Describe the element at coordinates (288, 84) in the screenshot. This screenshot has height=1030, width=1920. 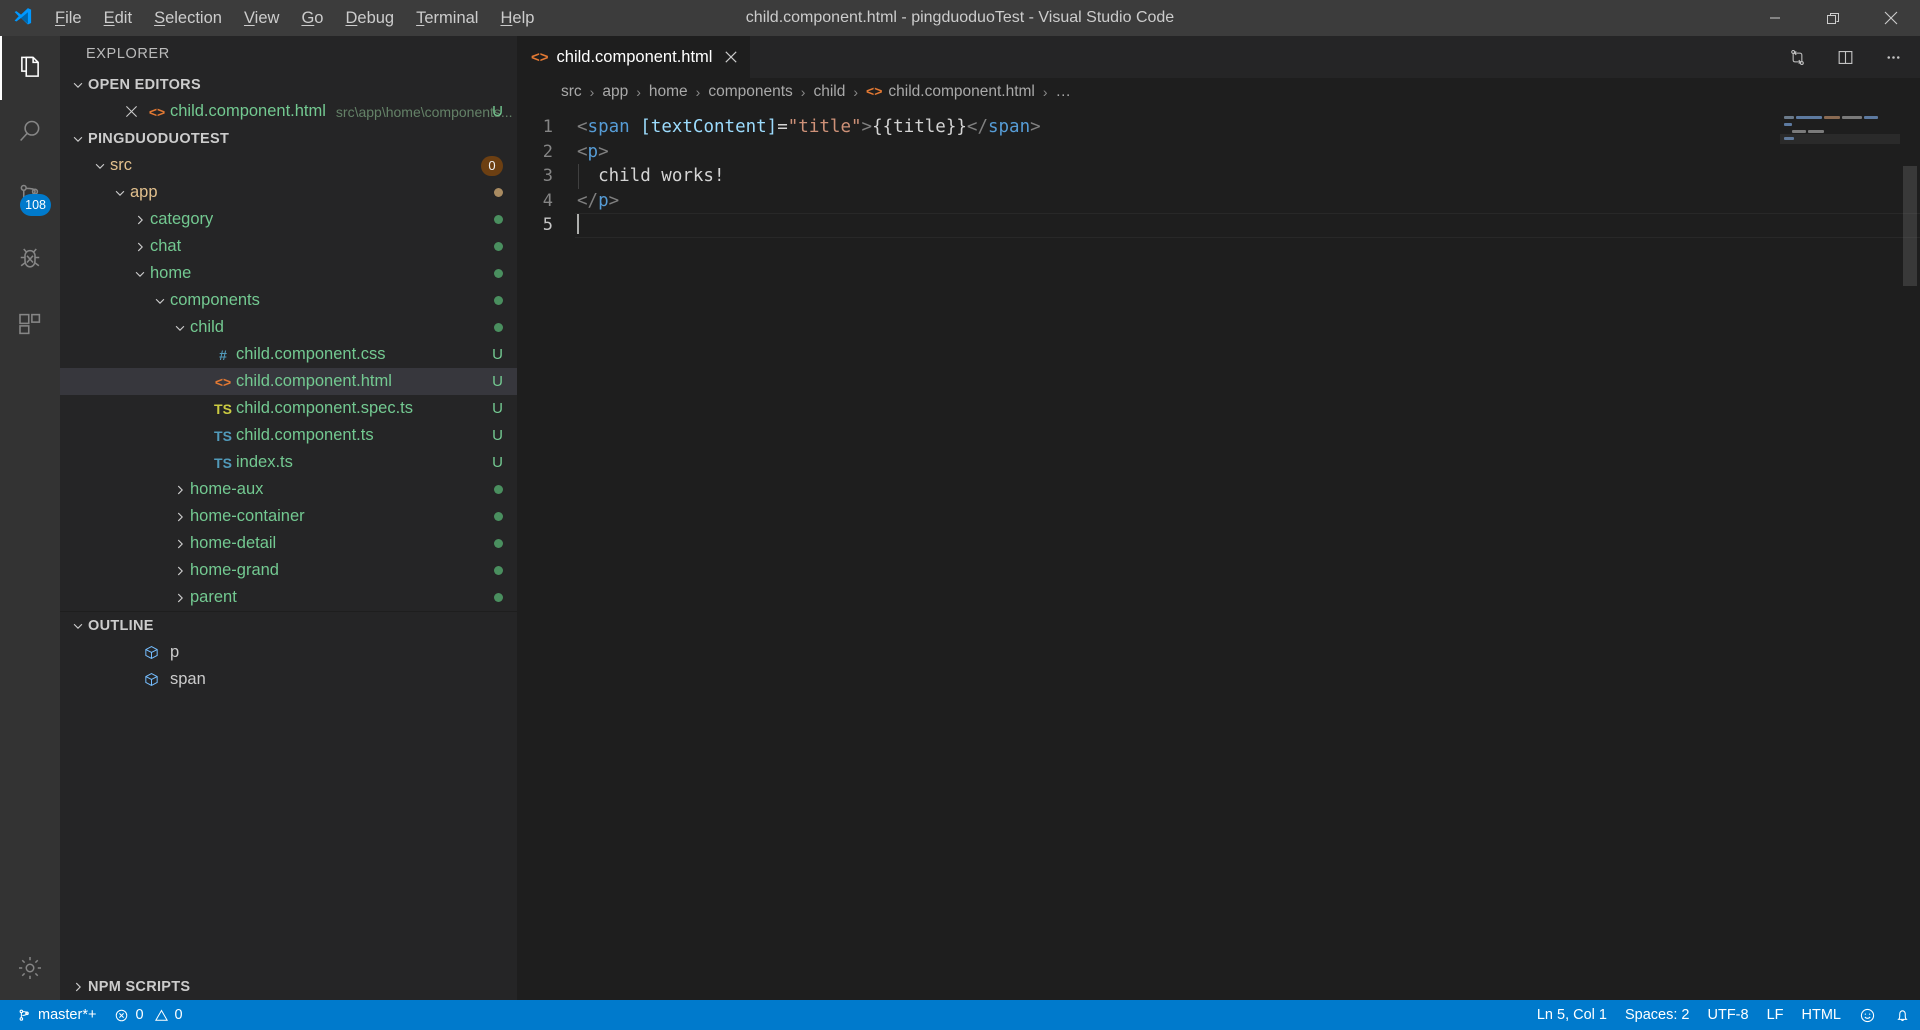
I see `section-open-editors: OPEN EDITORS` at that location.